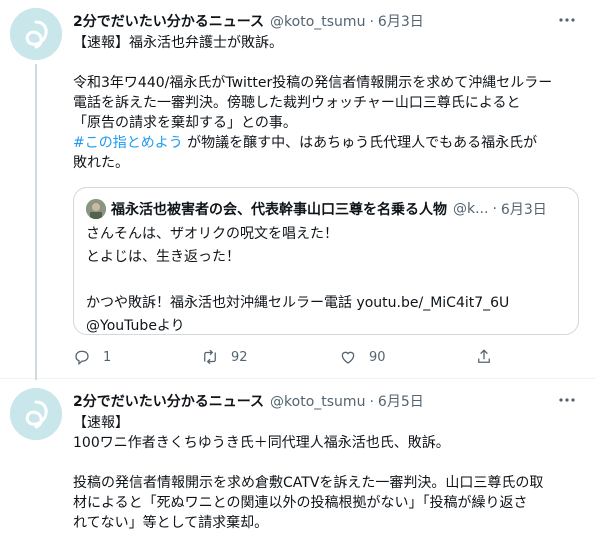  I want to click on like-button: 90, so click(407, 357).